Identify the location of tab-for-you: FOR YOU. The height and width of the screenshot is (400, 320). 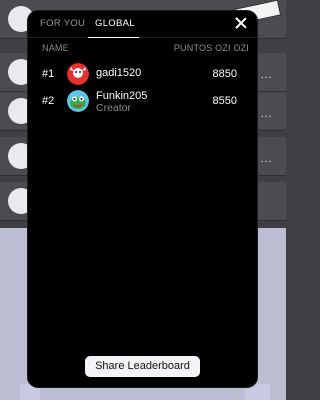
(62, 23).